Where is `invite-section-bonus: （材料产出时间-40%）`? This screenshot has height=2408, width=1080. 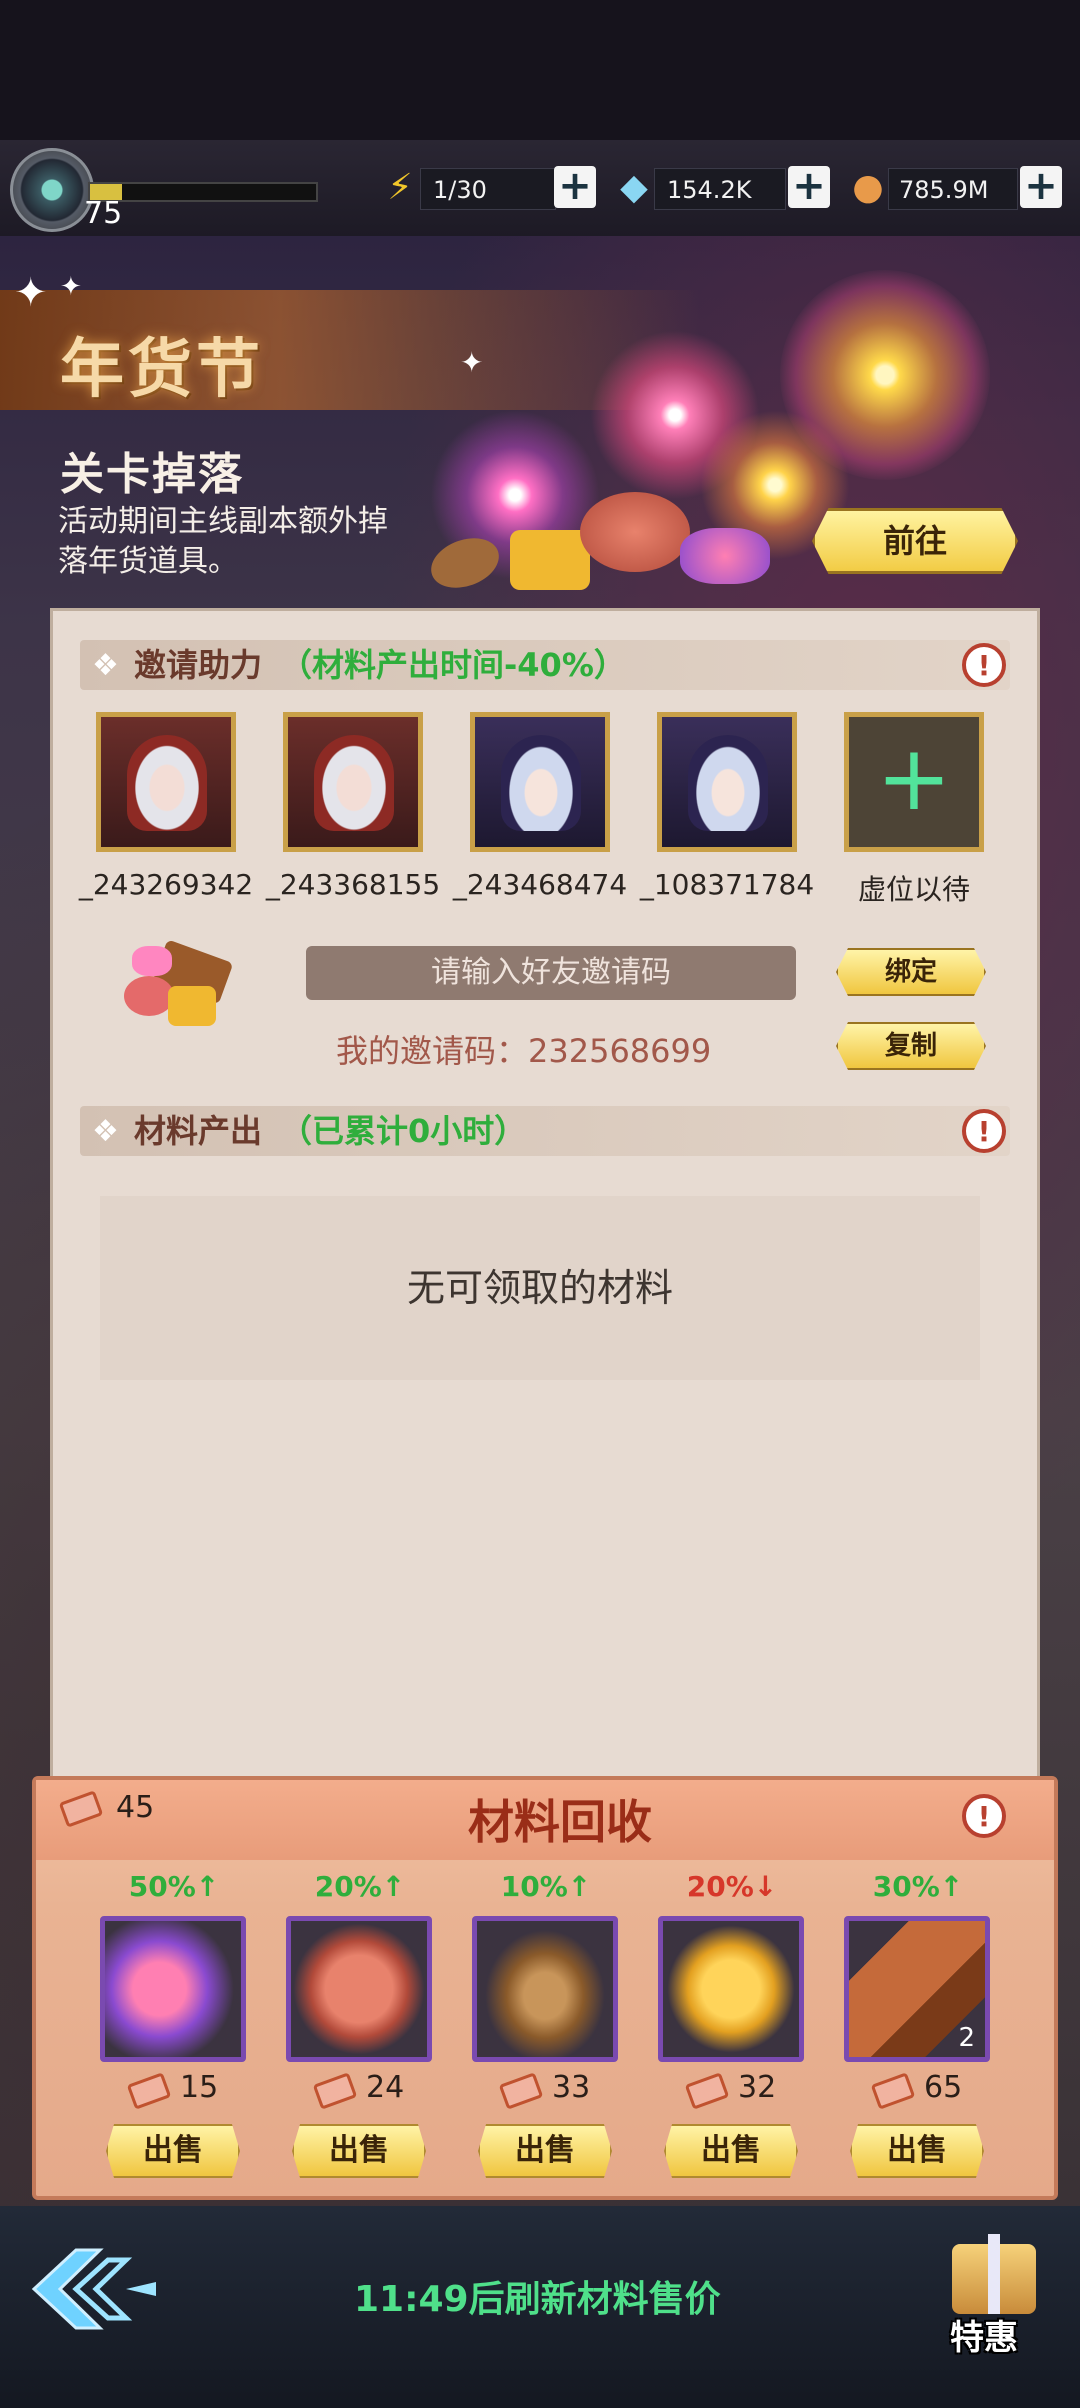 invite-section-bonus: （材料产出时间-40%） is located at coordinates (453, 665).